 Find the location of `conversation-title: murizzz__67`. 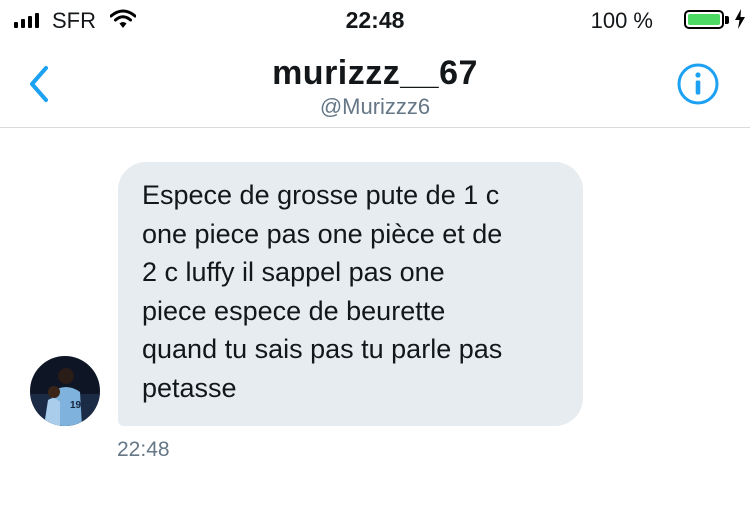

conversation-title: murizzz__67 is located at coordinates (375, 73).